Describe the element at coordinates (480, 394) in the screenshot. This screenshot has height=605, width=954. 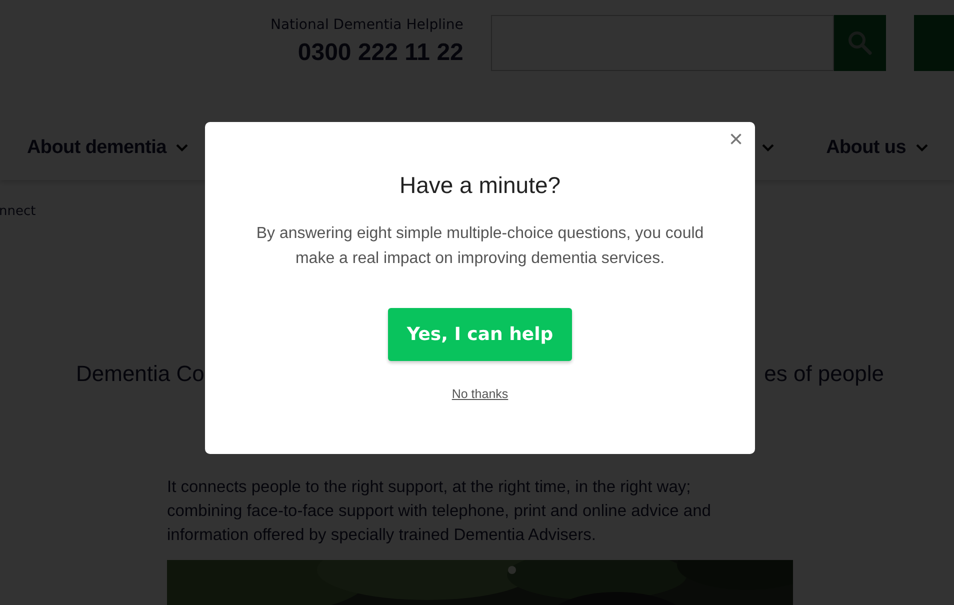
I see `no-thanks-link: No thanks` at that location.